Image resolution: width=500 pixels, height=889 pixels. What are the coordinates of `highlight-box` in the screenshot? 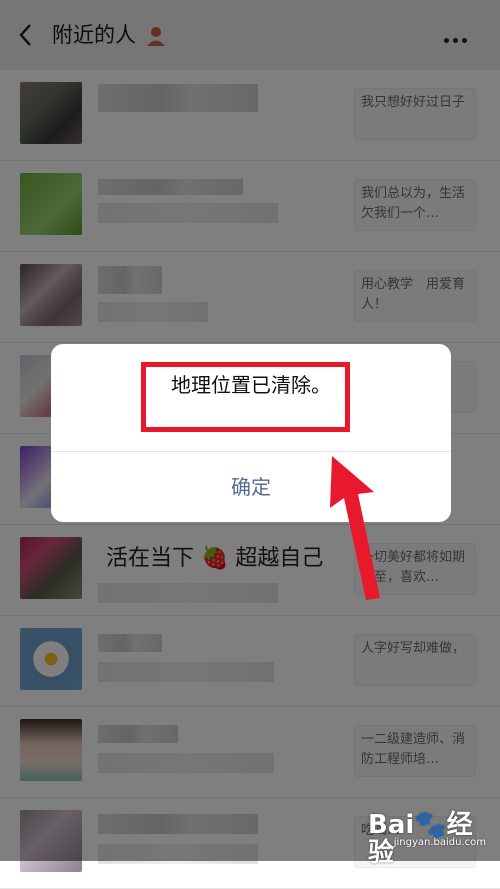 It's located at (245, 397).